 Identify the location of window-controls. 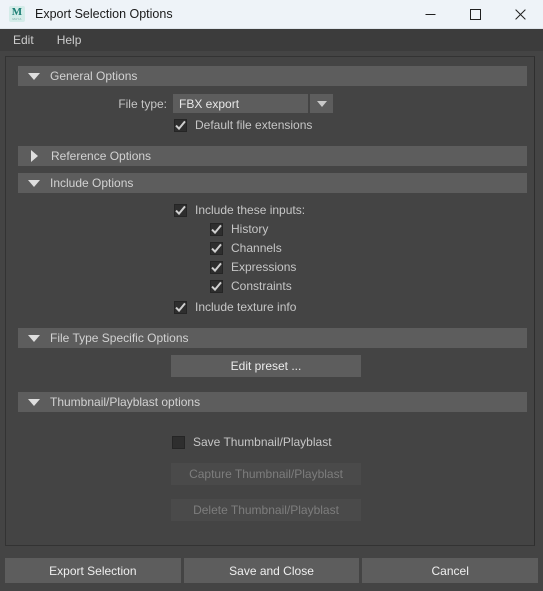
(475, 14).